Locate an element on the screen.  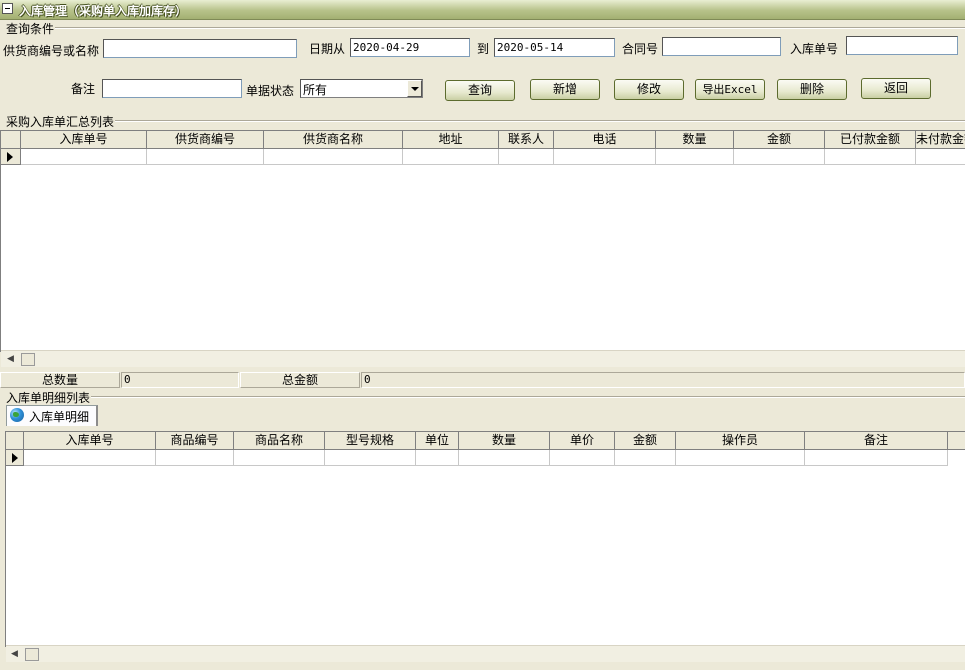
back-button: 返回 is located at coordinates (896, 88).